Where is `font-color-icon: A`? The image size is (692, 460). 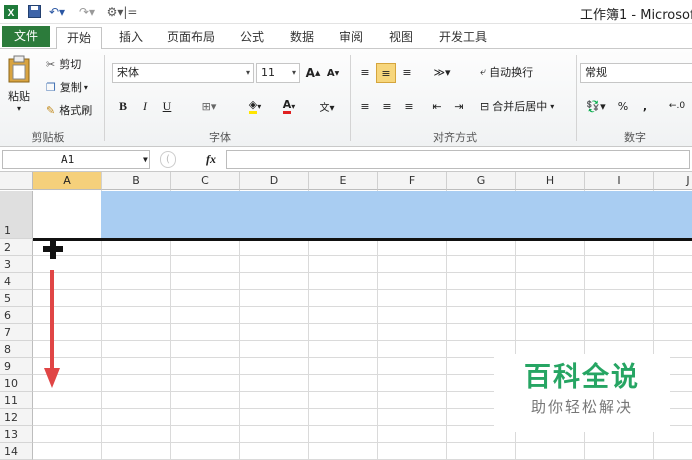
font-color-icon: A is located at coordinates (287, 106).